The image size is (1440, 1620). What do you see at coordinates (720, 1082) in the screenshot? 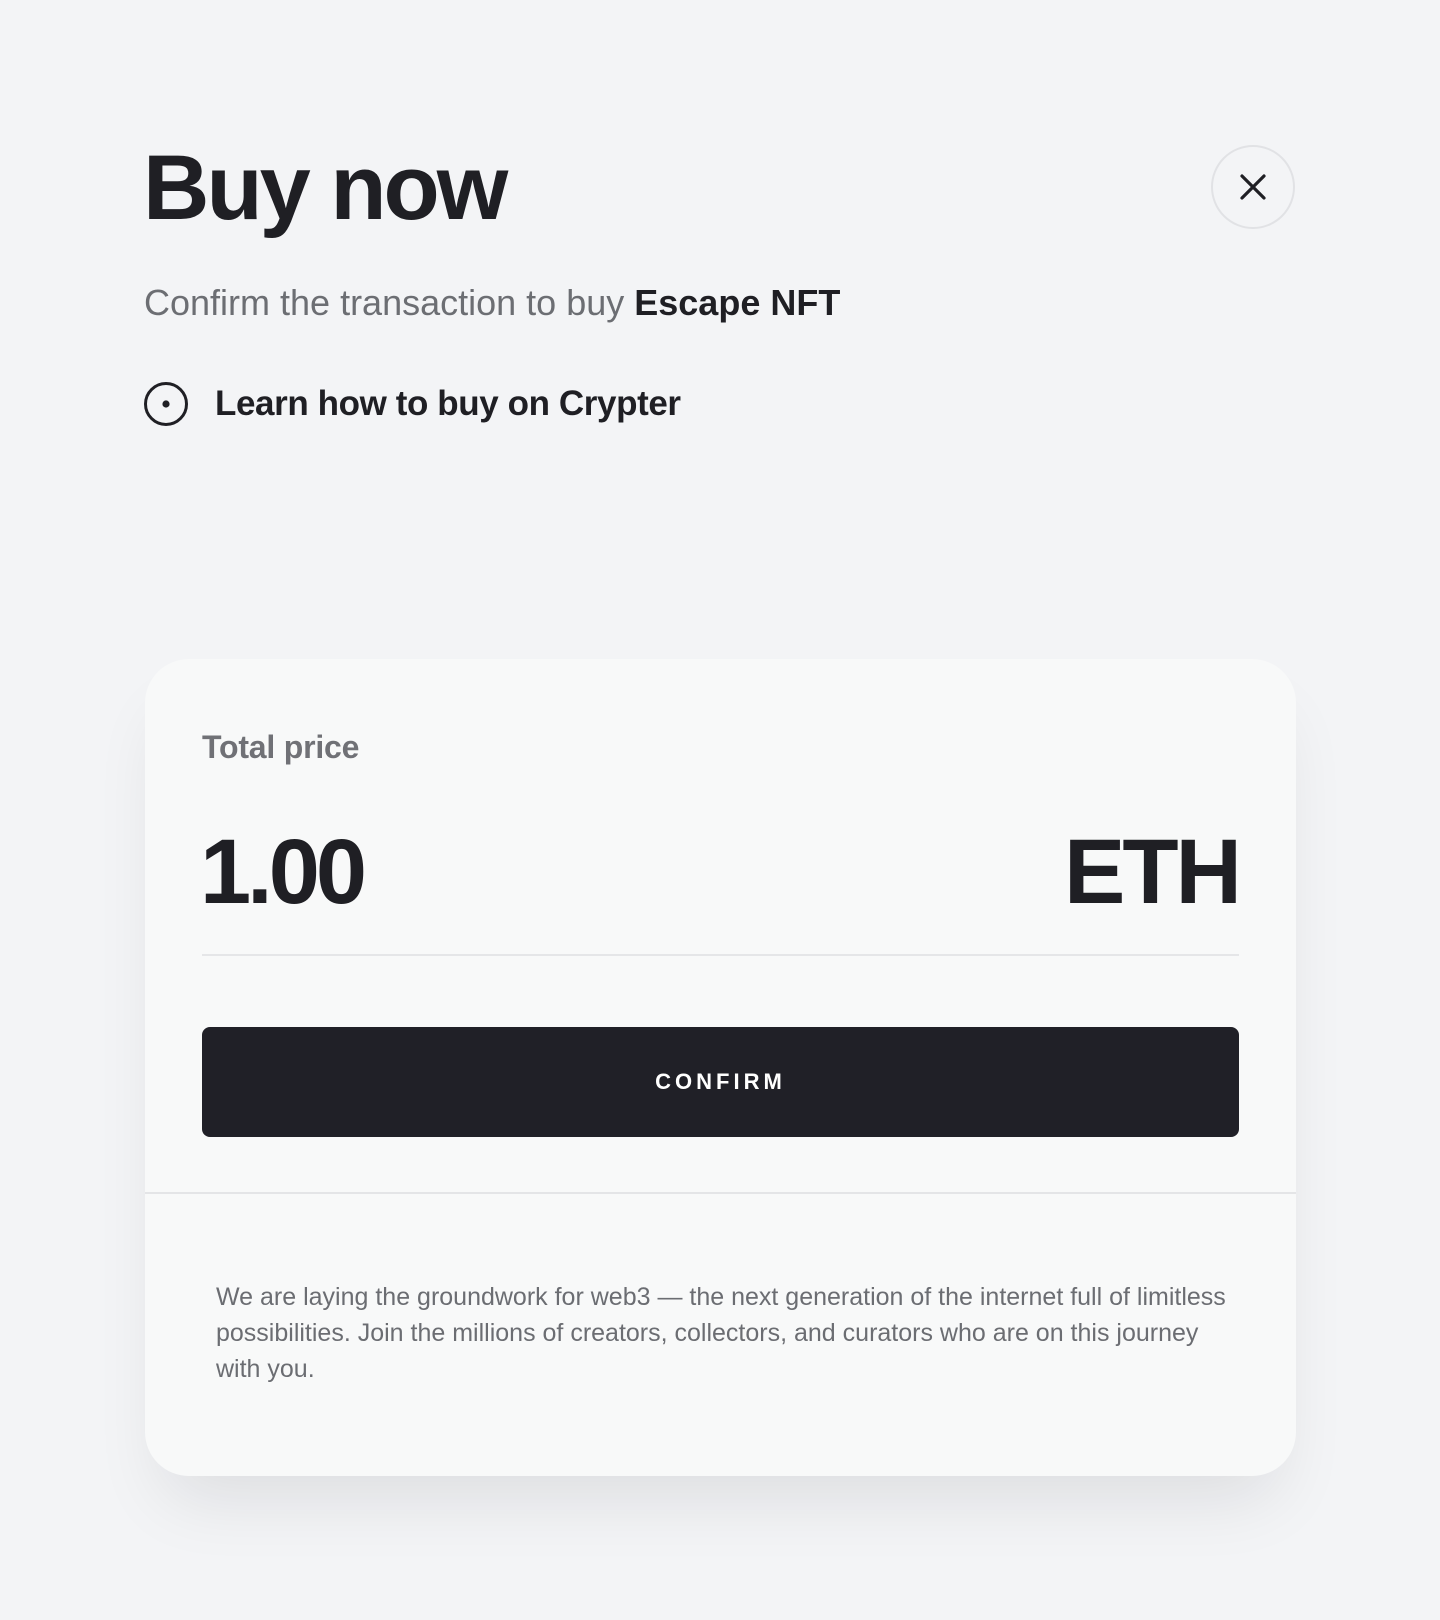
I see `confirm-button: CONFIRM` at bounding box center [720, 1082].